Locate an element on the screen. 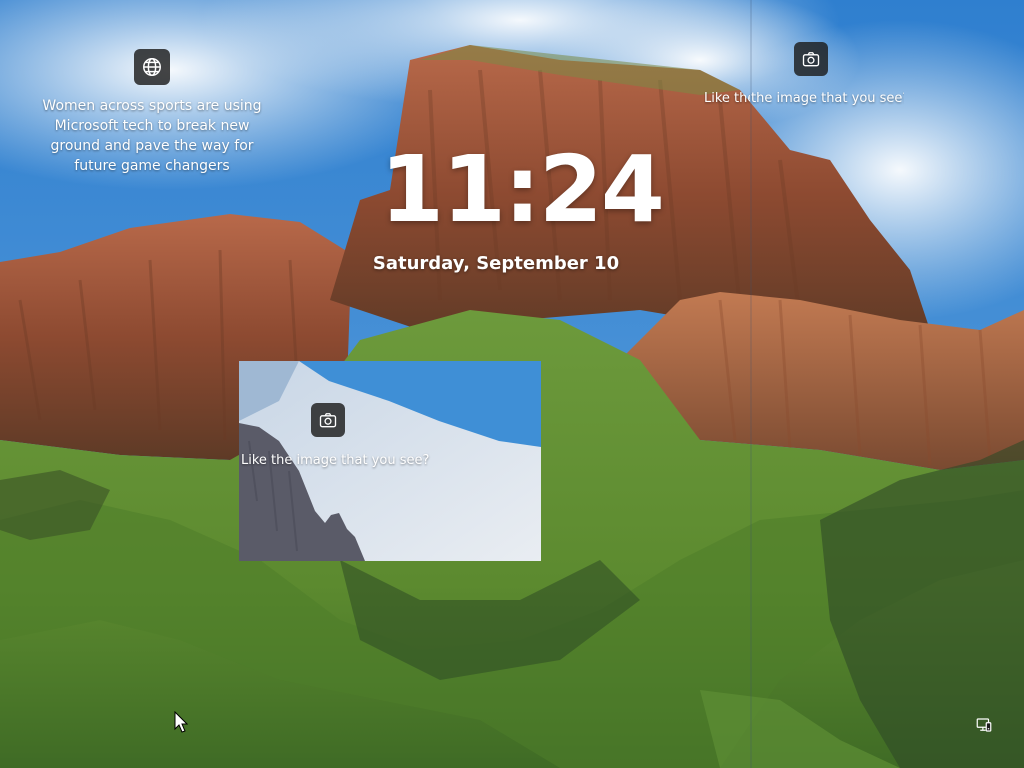  spotlight-glitch-panel: Like the image that you see? is located at coordinates (390, 461).